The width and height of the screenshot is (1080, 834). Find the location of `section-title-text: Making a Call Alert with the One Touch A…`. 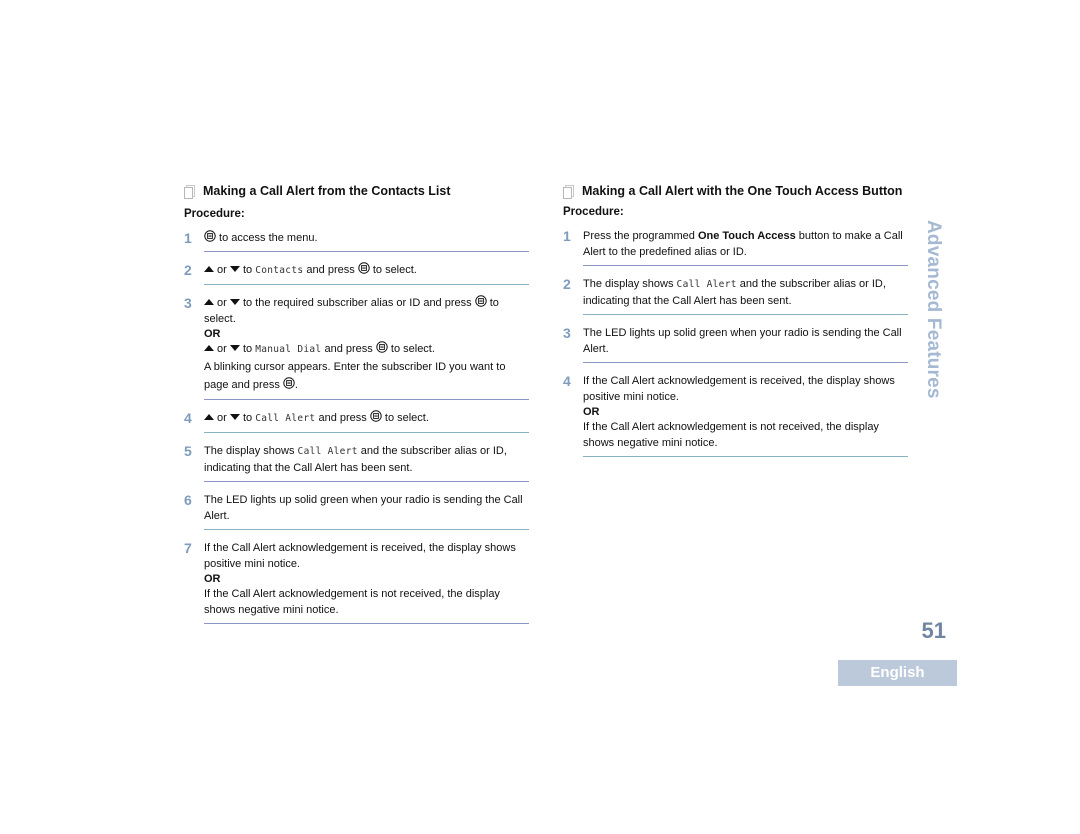

section-title-text: Making a Call Alert with the One Touch A… is located at coordinates (742, 191).